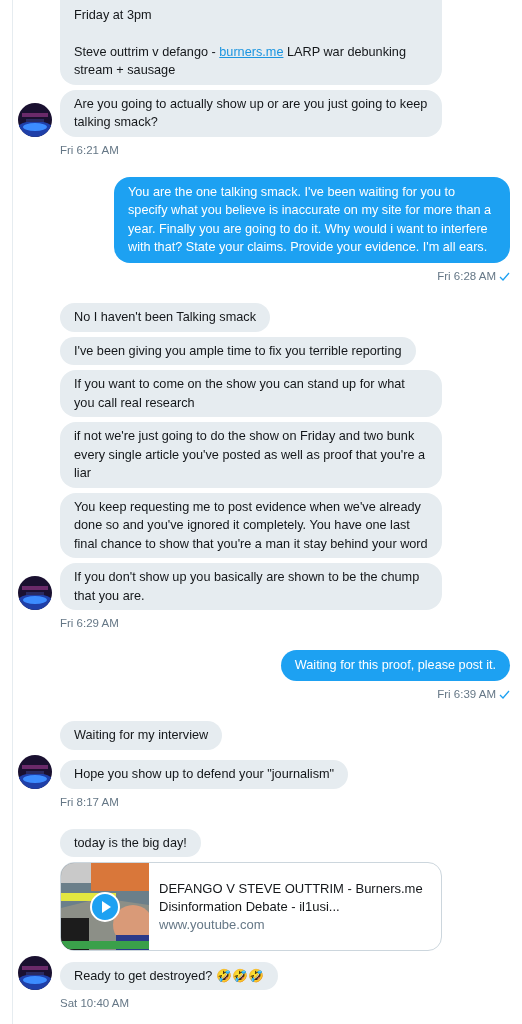 This screenshot has width=522, height=1024. Describe the element at coordinates (251, 393) in the screenshot. I see `message-bubble: If you want to come on the show you can stand up for what you call real research` at that location.